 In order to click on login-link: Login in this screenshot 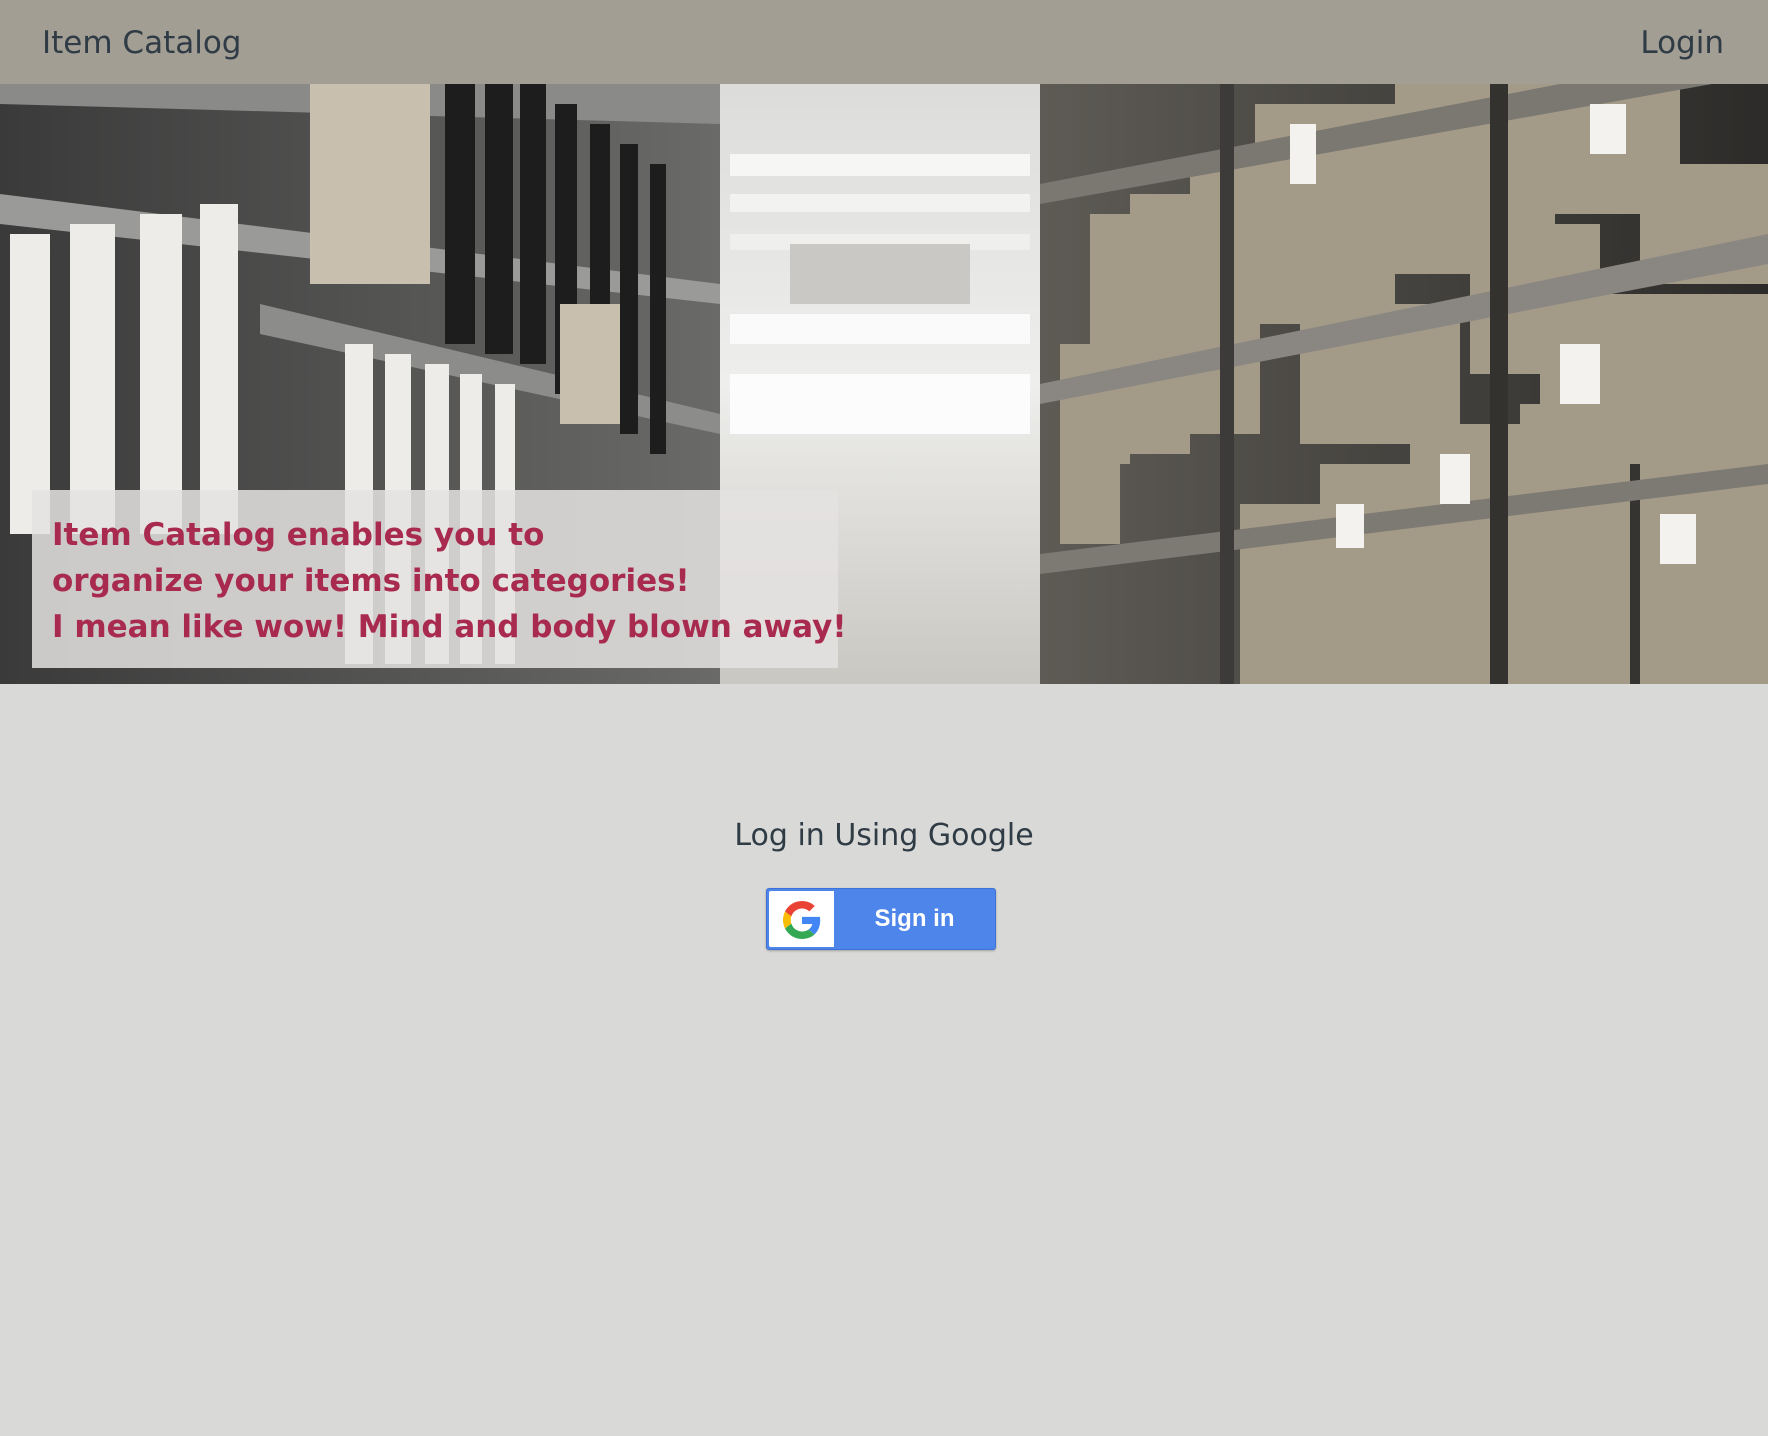, I will do `click(1682, 43)`.